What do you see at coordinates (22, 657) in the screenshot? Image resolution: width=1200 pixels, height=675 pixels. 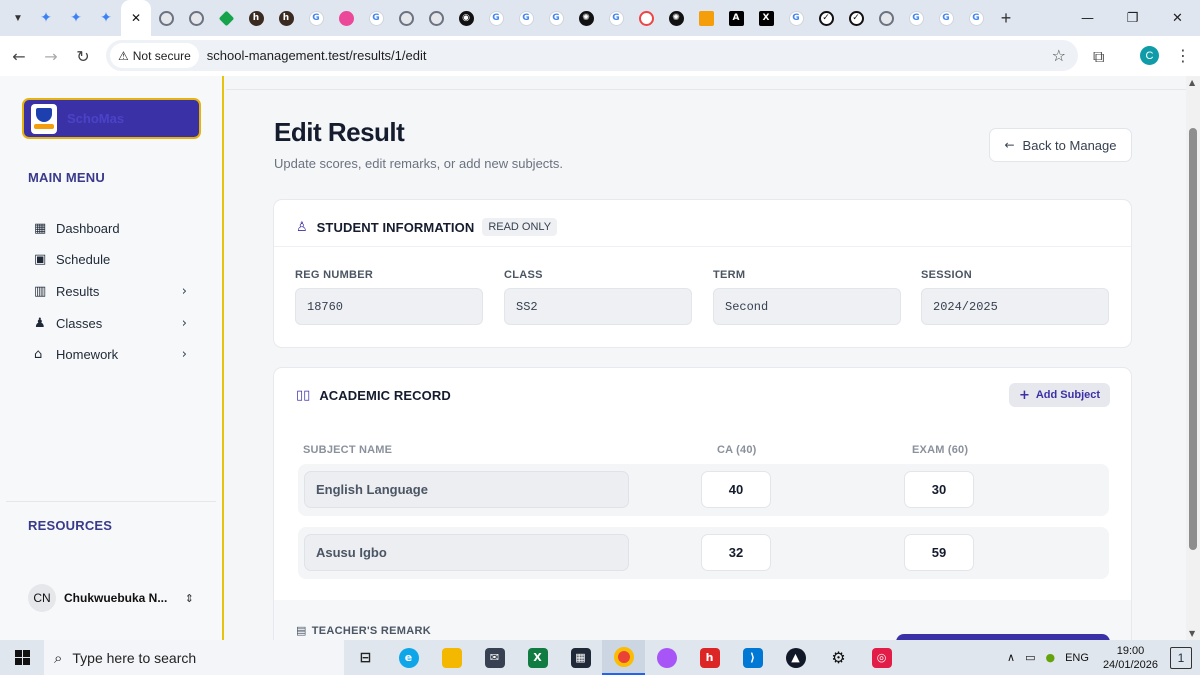 I see `windows-start-icon` at bounding box center [22, 657].